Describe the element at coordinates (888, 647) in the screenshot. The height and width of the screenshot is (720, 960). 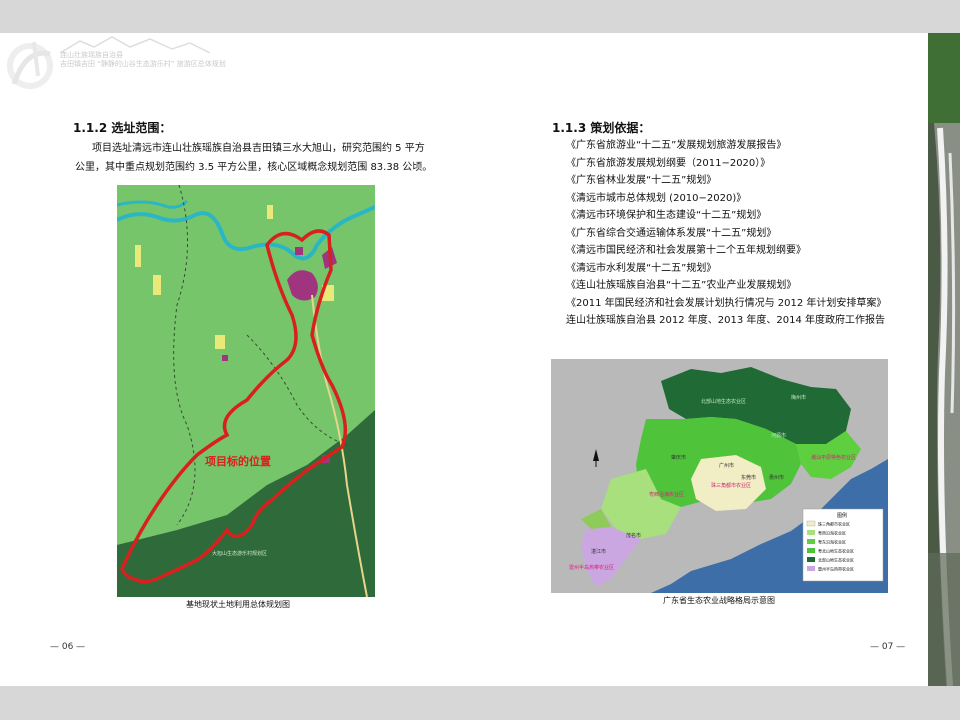
I see `right-page-number: — 07 —` at that location.